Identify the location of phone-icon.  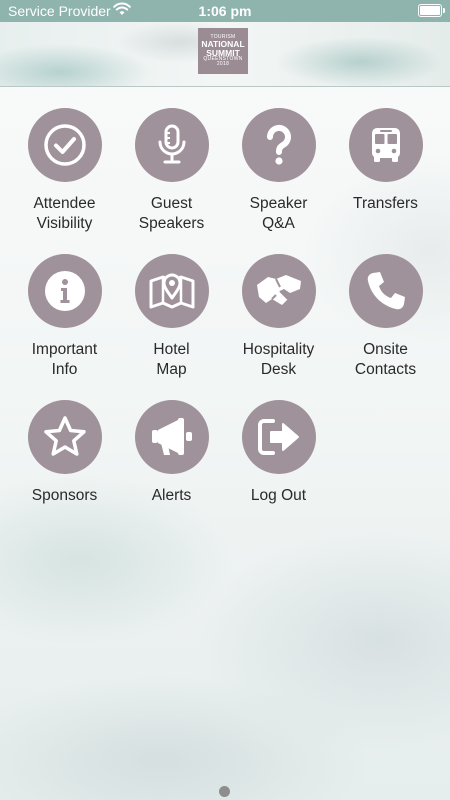
(386, 291).